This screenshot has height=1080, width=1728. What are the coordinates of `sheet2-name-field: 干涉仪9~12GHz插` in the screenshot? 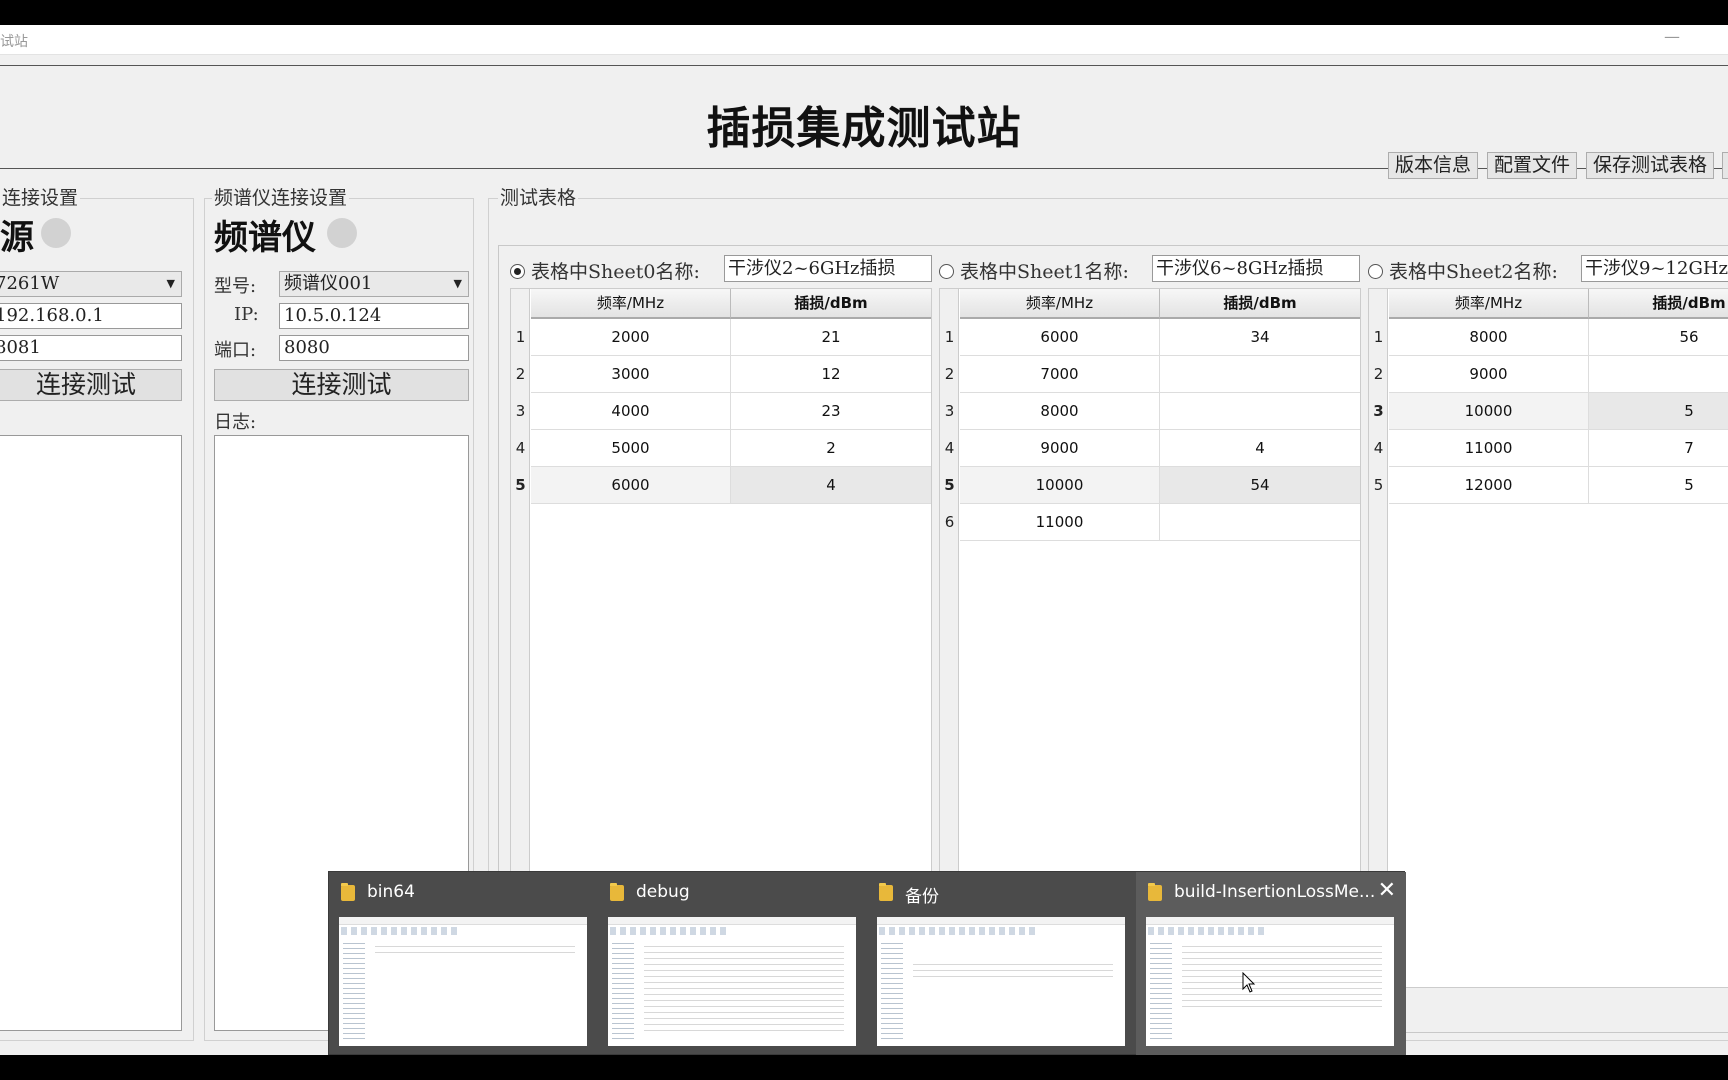 It's located at (1654, 268).